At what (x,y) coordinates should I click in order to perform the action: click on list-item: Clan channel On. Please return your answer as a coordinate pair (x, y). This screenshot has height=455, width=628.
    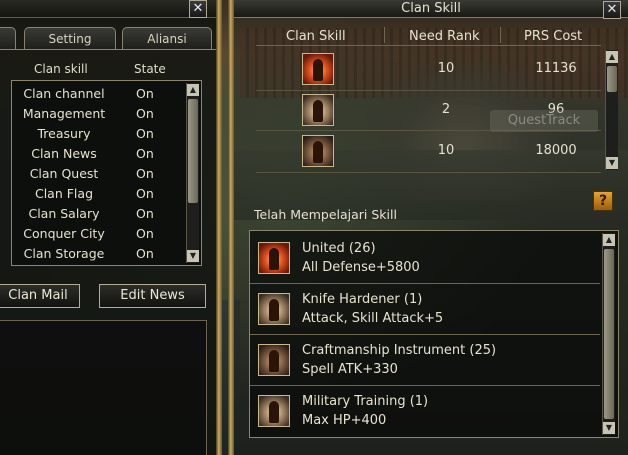
    Looking at the image, I should click on (97, 94).